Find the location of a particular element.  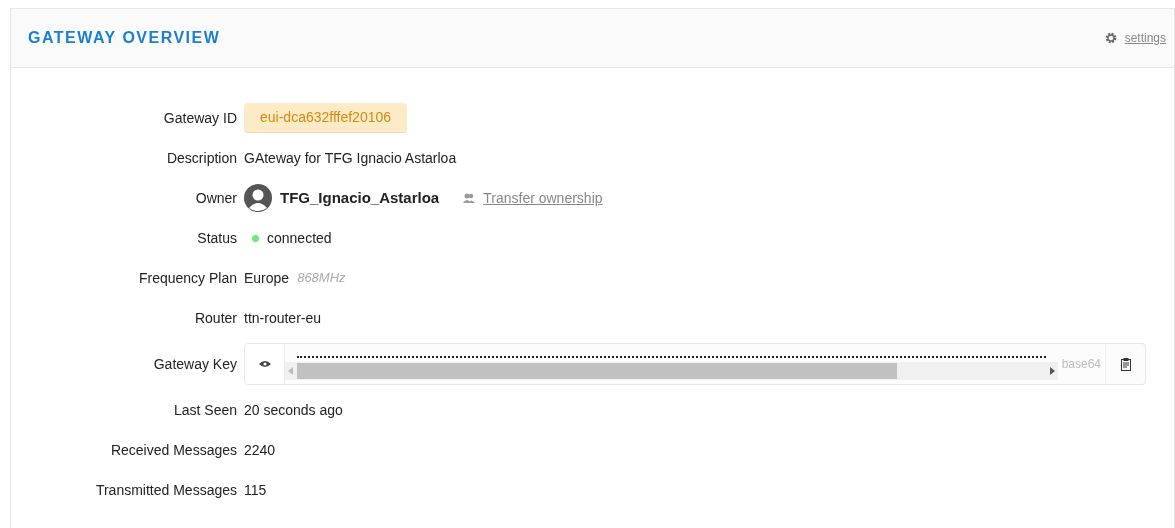

field-value: ttn-router-eu is located at coordinates (283, 318).